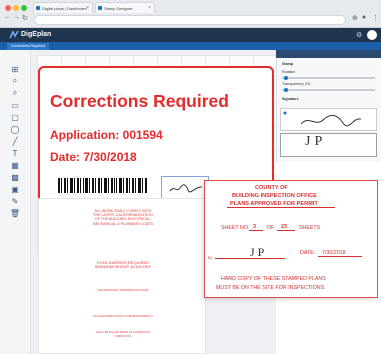 The width and height of the screenshot is (381, 354). Describe the element at coordinates (15, 117) in the screenshot. I see `rounded-rect-tool-icon: ▢` at that location.